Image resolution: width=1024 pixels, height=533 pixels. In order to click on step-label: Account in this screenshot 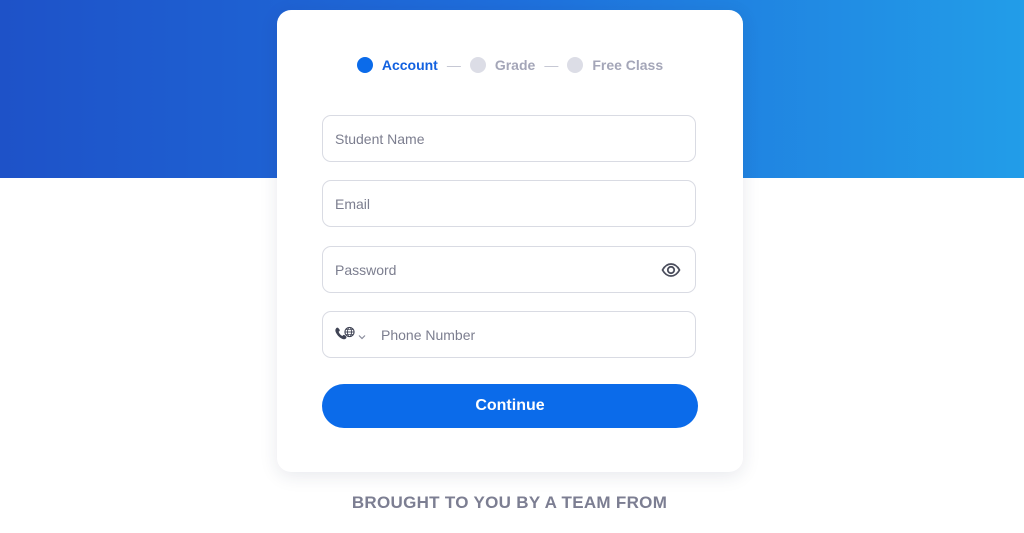, I will do `click(409, 65)`.